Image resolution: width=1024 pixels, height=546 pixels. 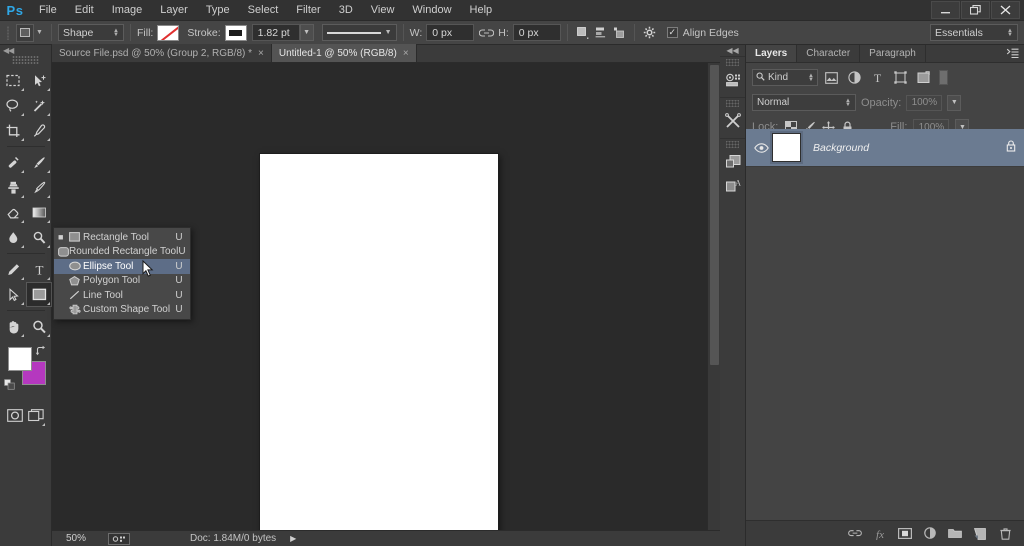 I want to click on layer-visibility-eye-icon, so click(x=761, y=147).